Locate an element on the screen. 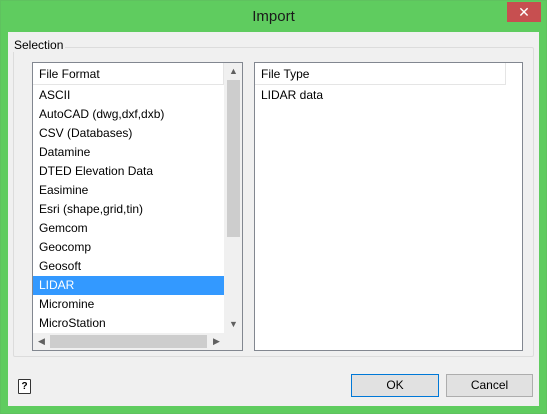 This screenshot has height=414, width=547. file-type-rows: LIDAR data is located at coordinates (387, 95).